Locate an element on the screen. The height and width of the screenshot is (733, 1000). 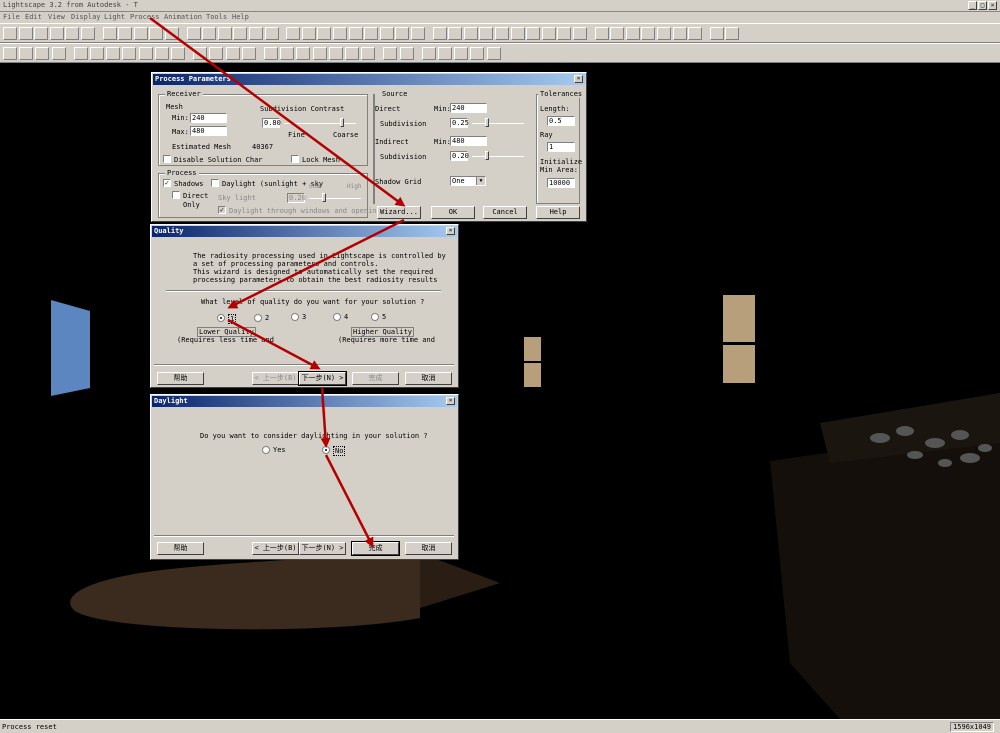
cube-icon is located at coordinates (548, 33).